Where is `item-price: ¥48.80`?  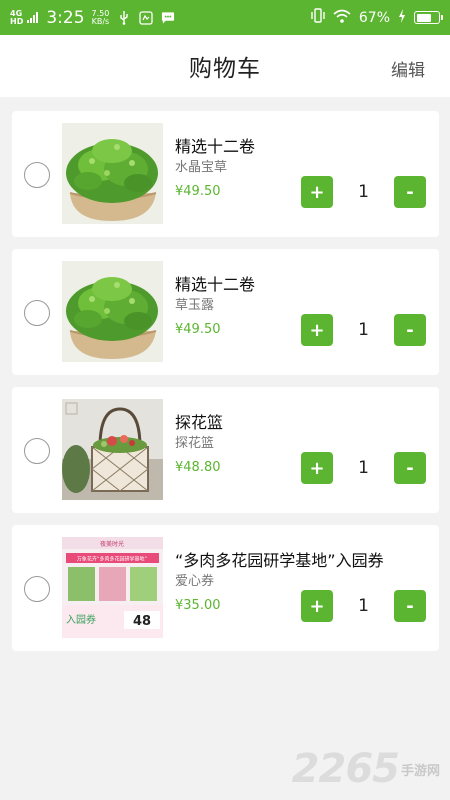
item-price: ¥48.80 is located at coordinates (198, 467).